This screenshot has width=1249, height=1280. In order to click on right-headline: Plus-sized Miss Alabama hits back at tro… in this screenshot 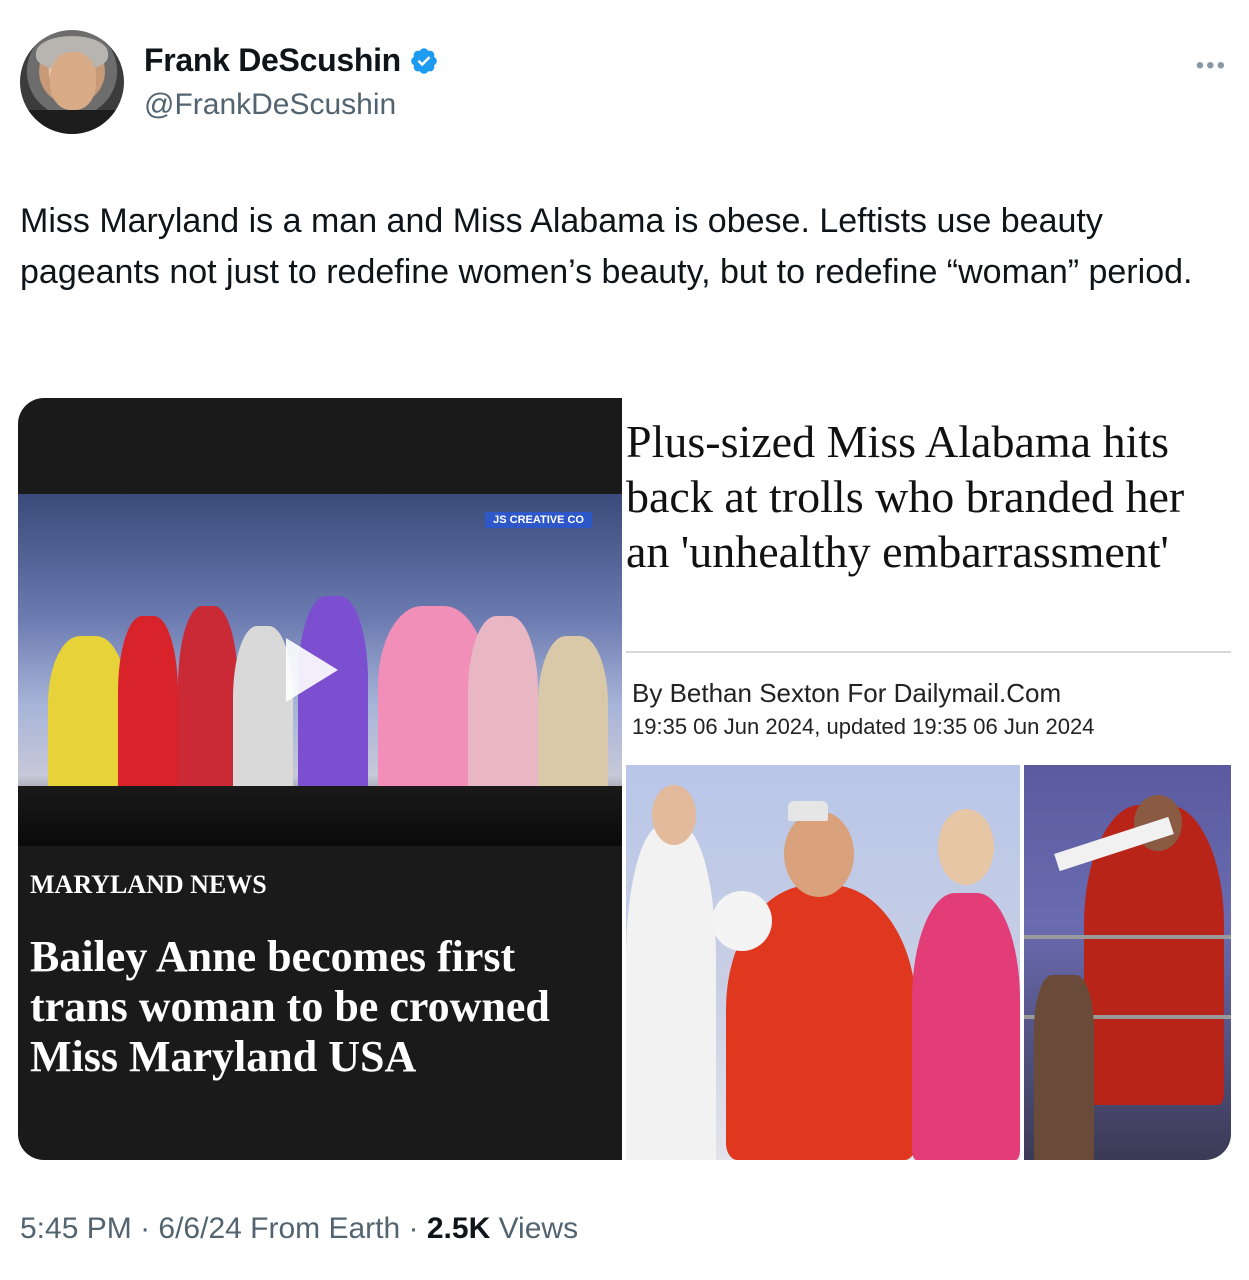, I will do `click(905, 496)`.